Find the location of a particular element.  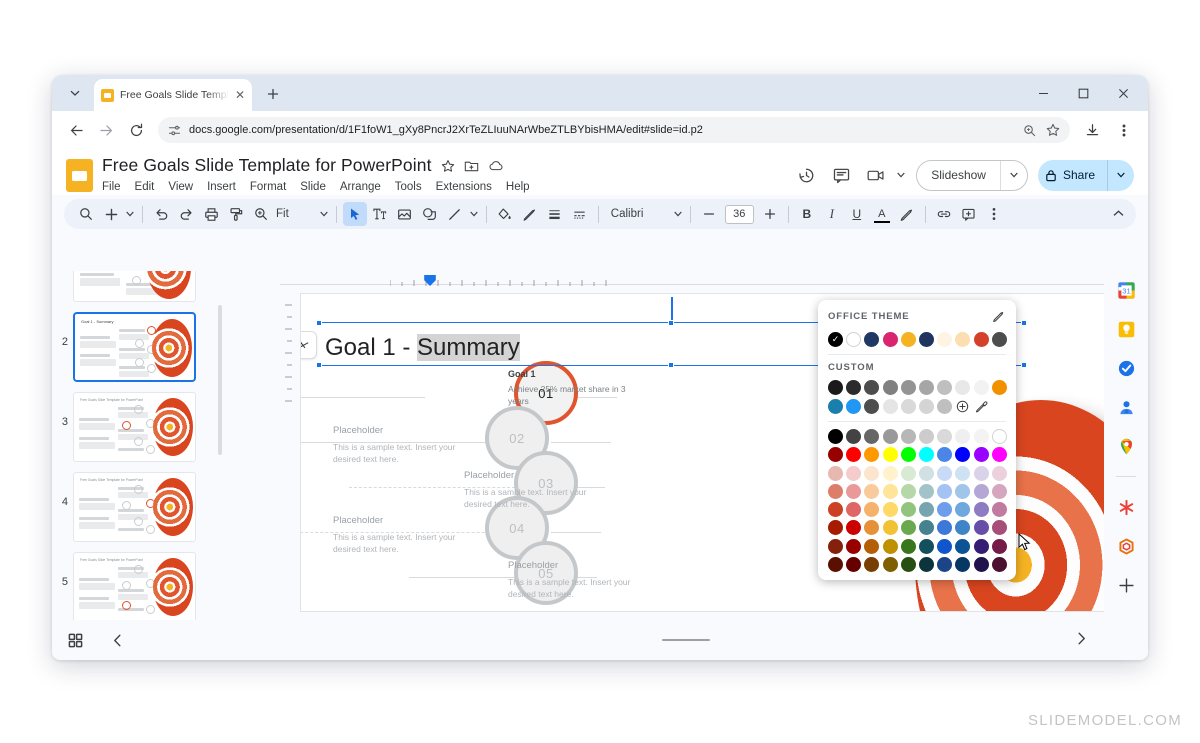

google-keep-icon is located at coordinates (1126, 329).